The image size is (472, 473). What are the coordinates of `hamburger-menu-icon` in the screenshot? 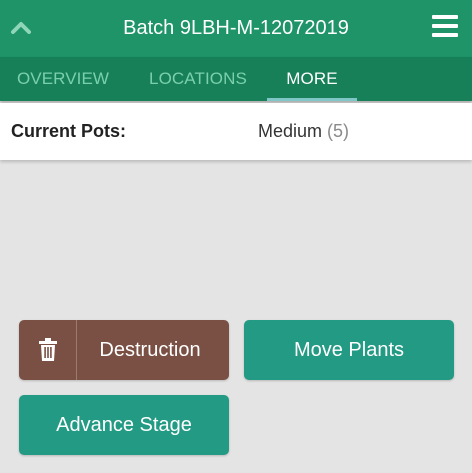 It's located at (445, 17).